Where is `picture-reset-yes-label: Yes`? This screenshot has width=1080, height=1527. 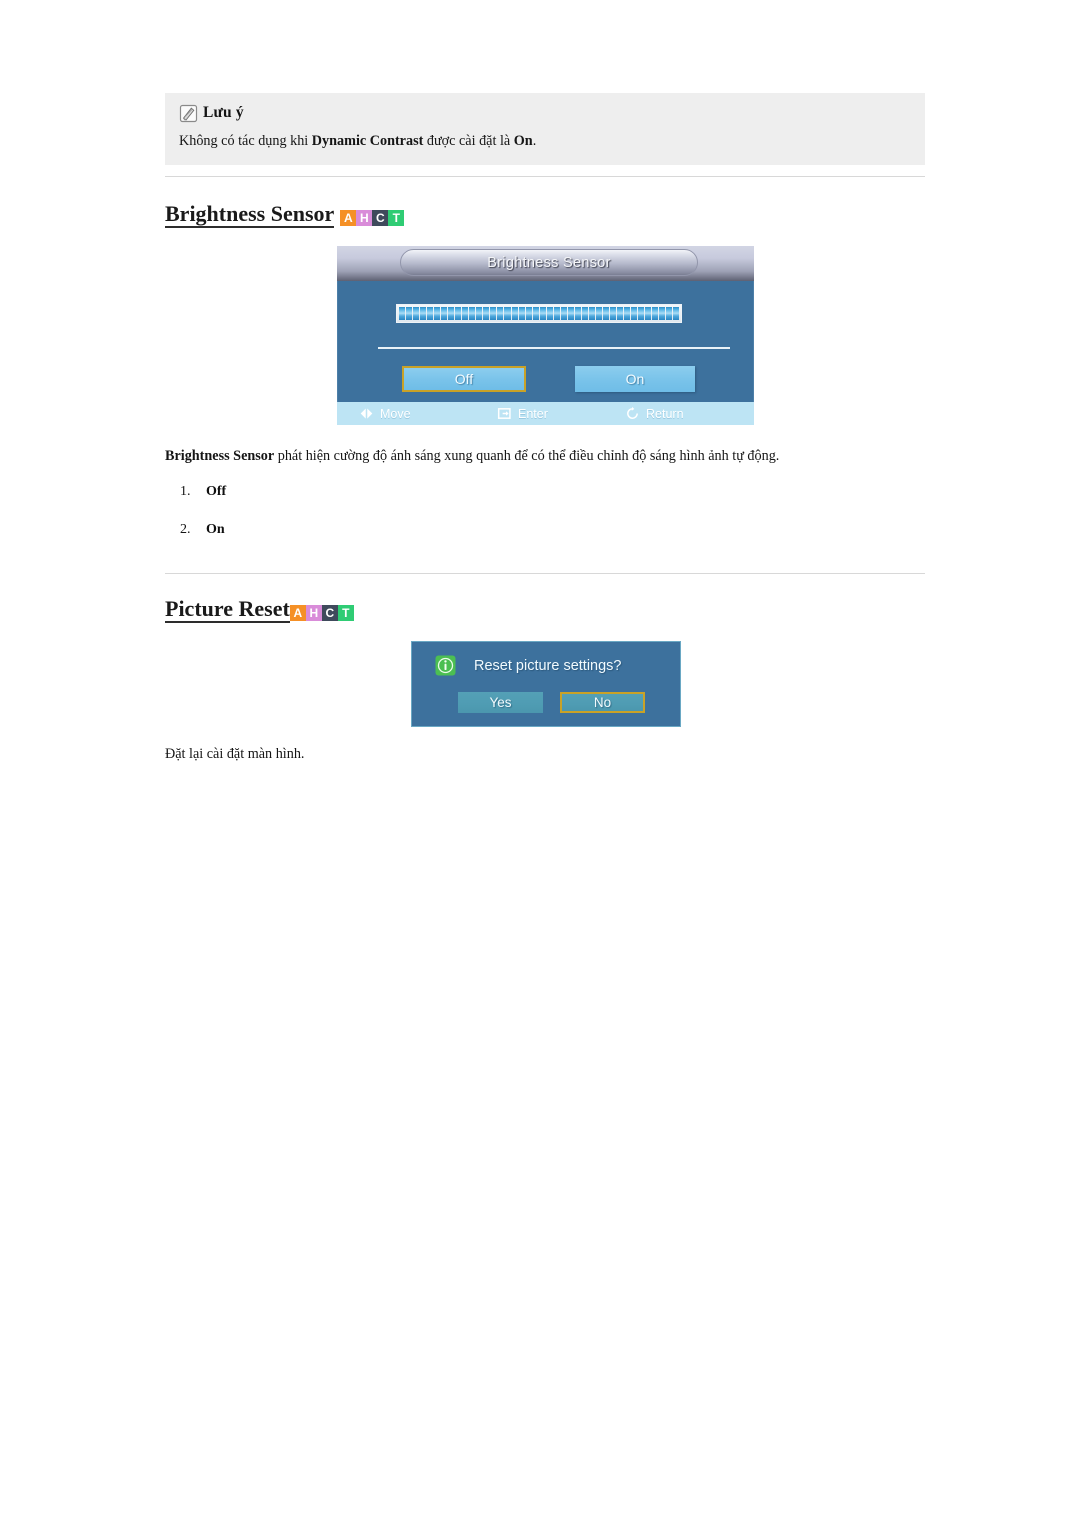
picture-reset-yes-label: Yes is located at coordinates (500, 702).